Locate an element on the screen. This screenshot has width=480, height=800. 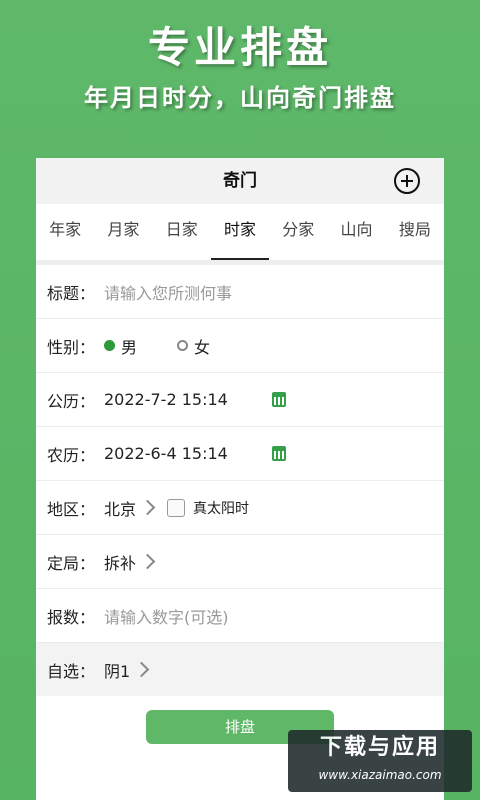
plus-circle-icon is located at coordinates (407, 181).